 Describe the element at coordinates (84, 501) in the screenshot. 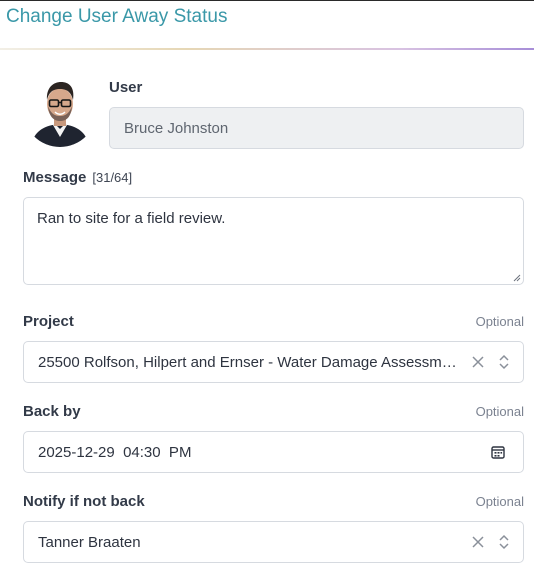

I see `notify-label: Notify if not back` at that location.